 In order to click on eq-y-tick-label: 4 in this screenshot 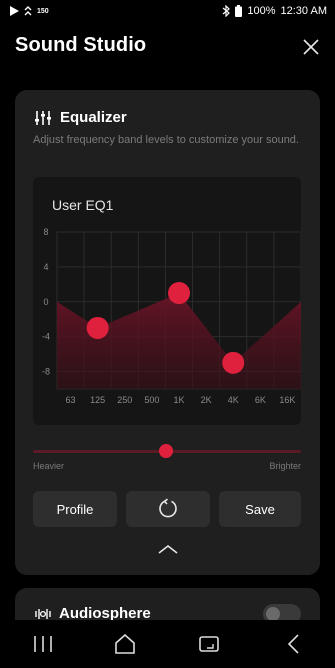, I will do `click(45, 267)`.